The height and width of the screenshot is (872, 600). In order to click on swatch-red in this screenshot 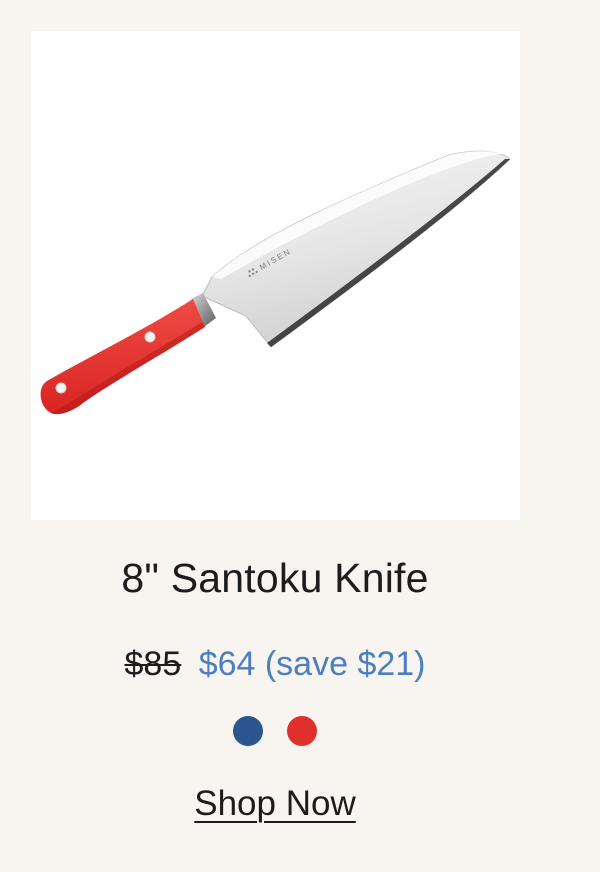, I will do `click(302, 731)`.